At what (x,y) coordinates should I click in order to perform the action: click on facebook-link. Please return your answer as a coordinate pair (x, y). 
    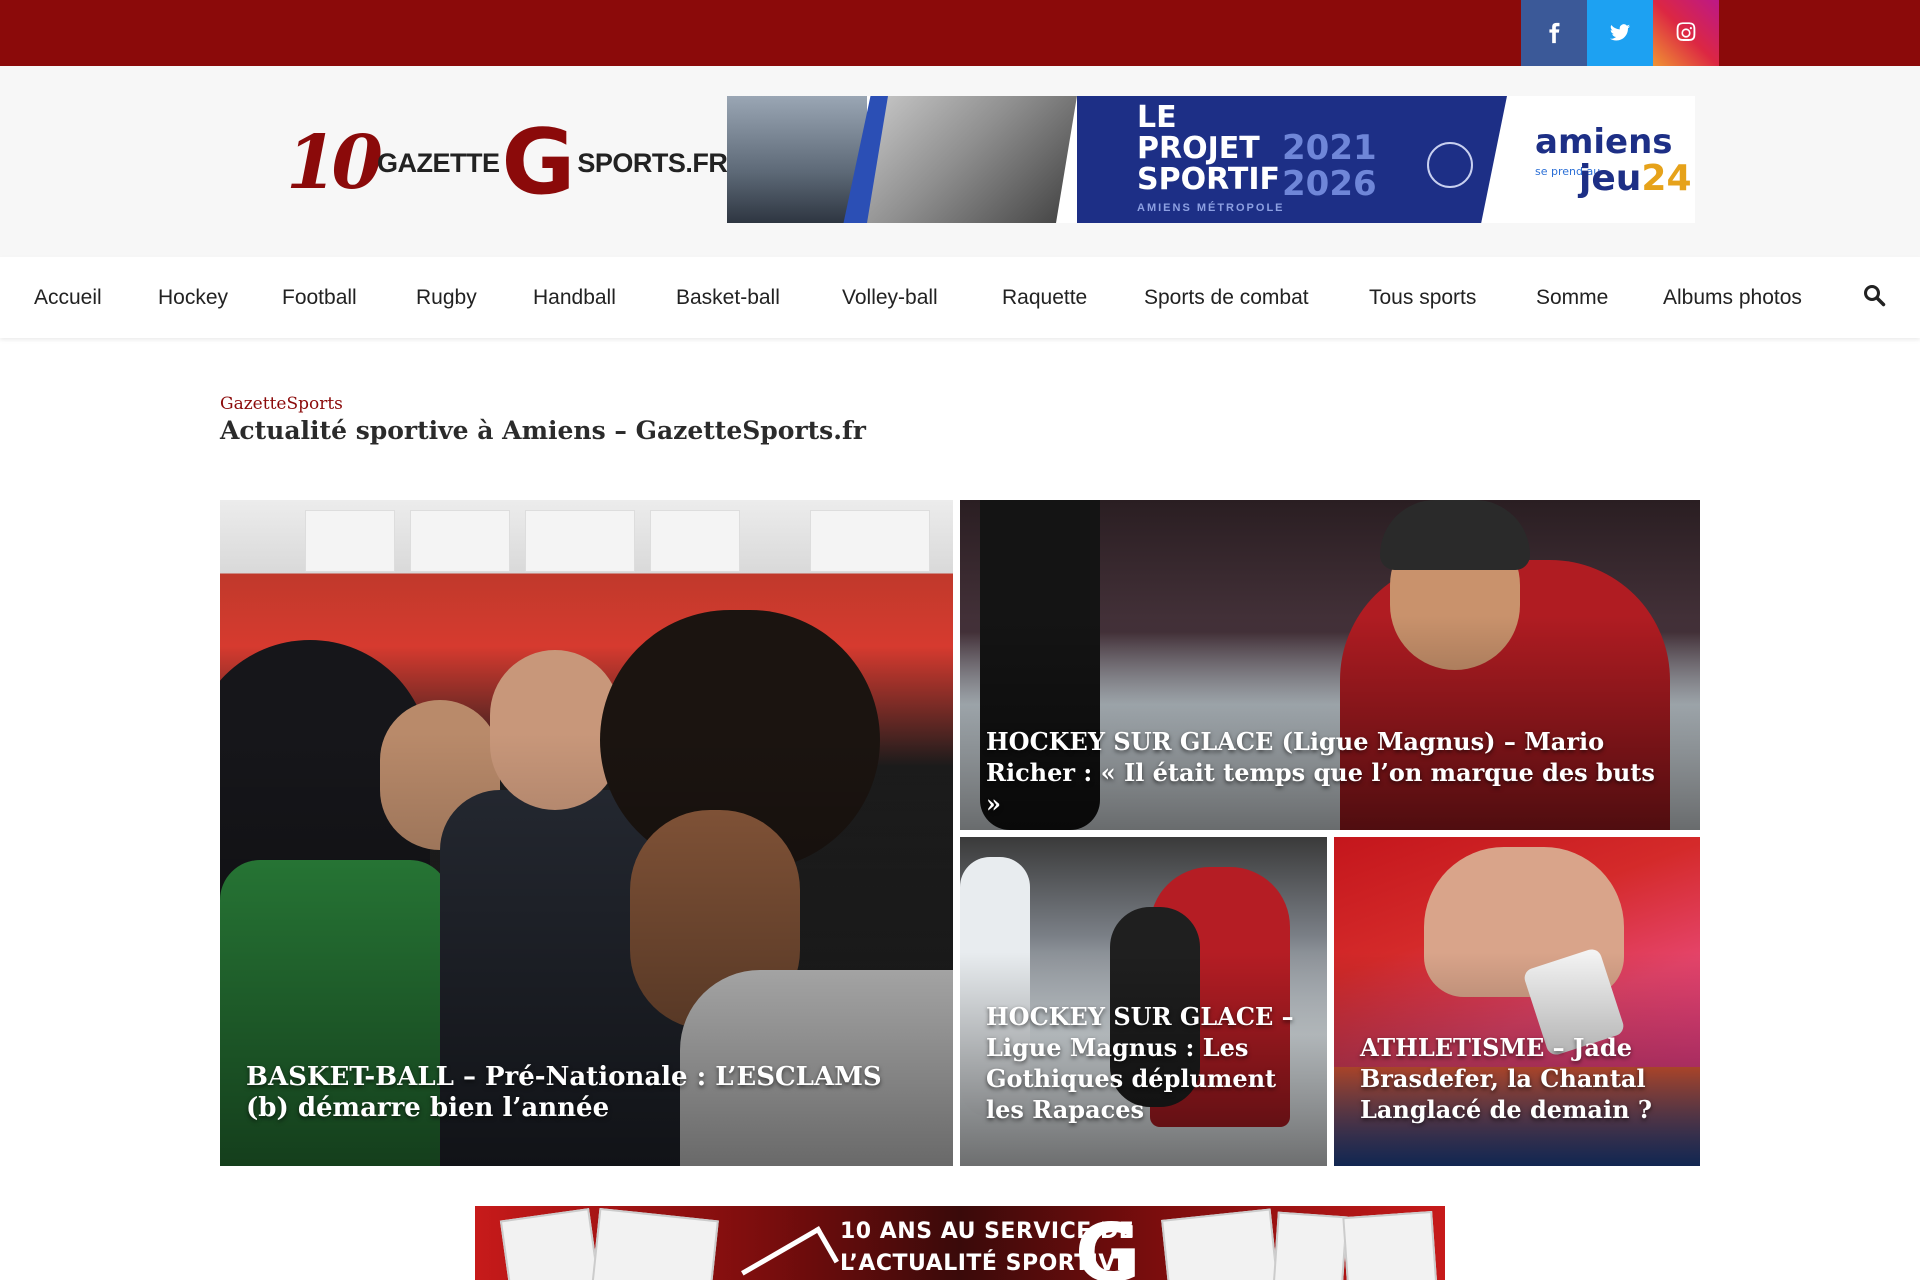
    Looking at the image, I should click on (1554, 33).